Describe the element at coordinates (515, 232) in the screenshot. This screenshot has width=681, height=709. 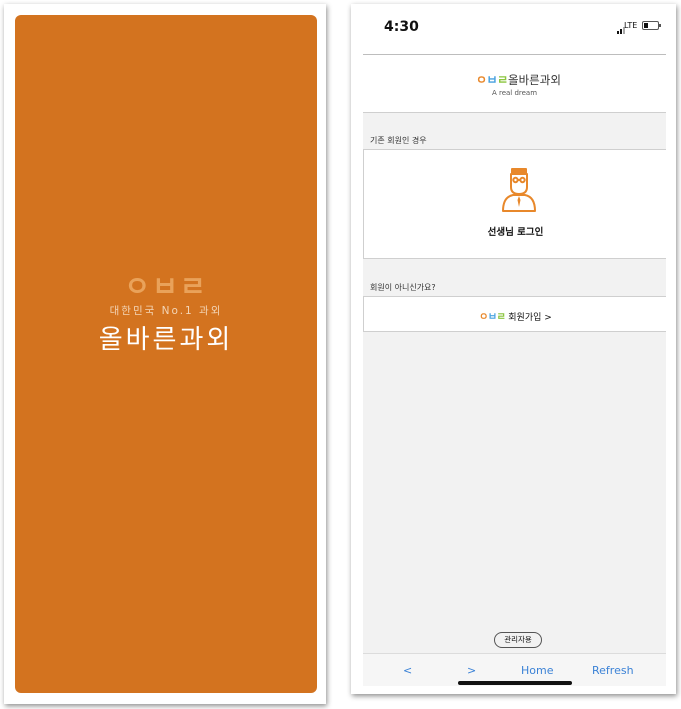
I see `teacher-login-label: 선생님 로그인` at that location.